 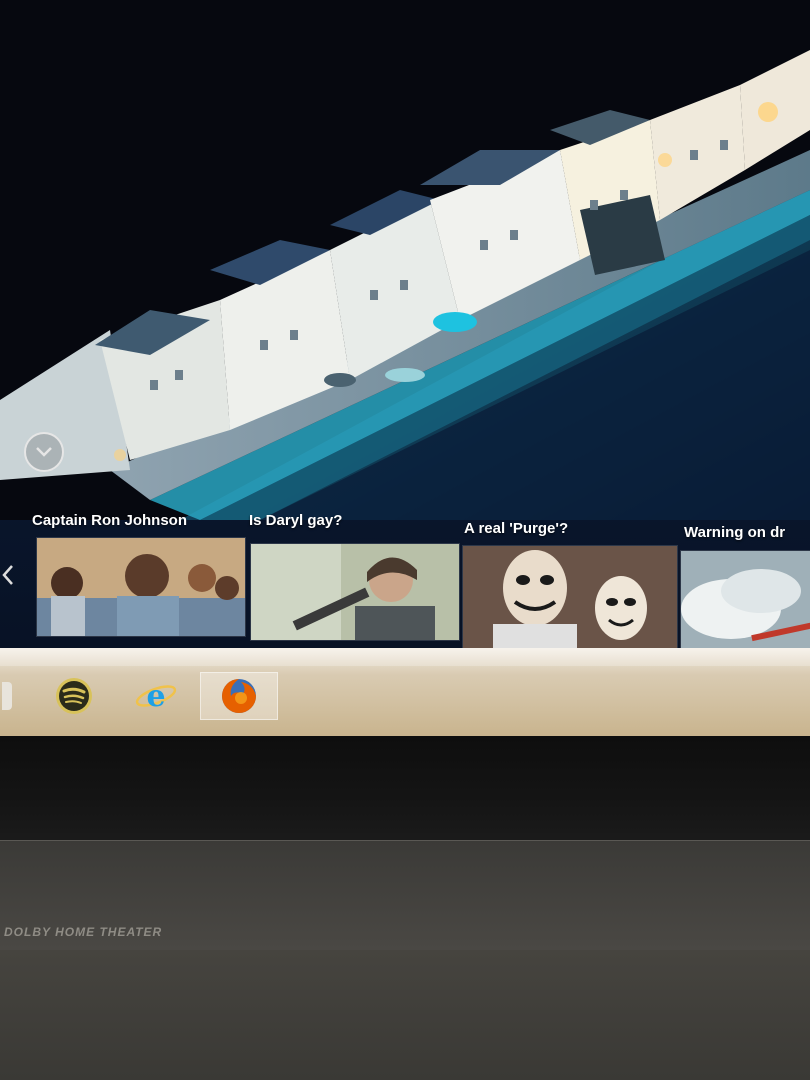 I want to click on taskbar-left-edge, so click(x=7, y=696).